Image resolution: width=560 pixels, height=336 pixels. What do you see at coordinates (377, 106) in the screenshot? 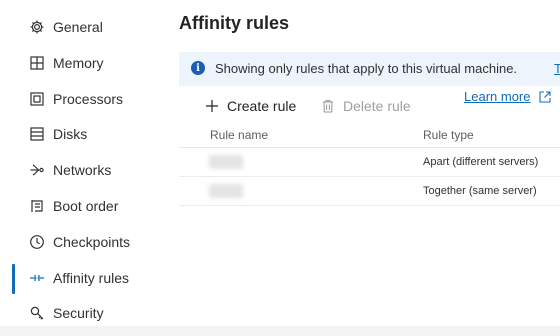
I see `delete-rule-label: Delete rule` at bounding box center [377, 106].